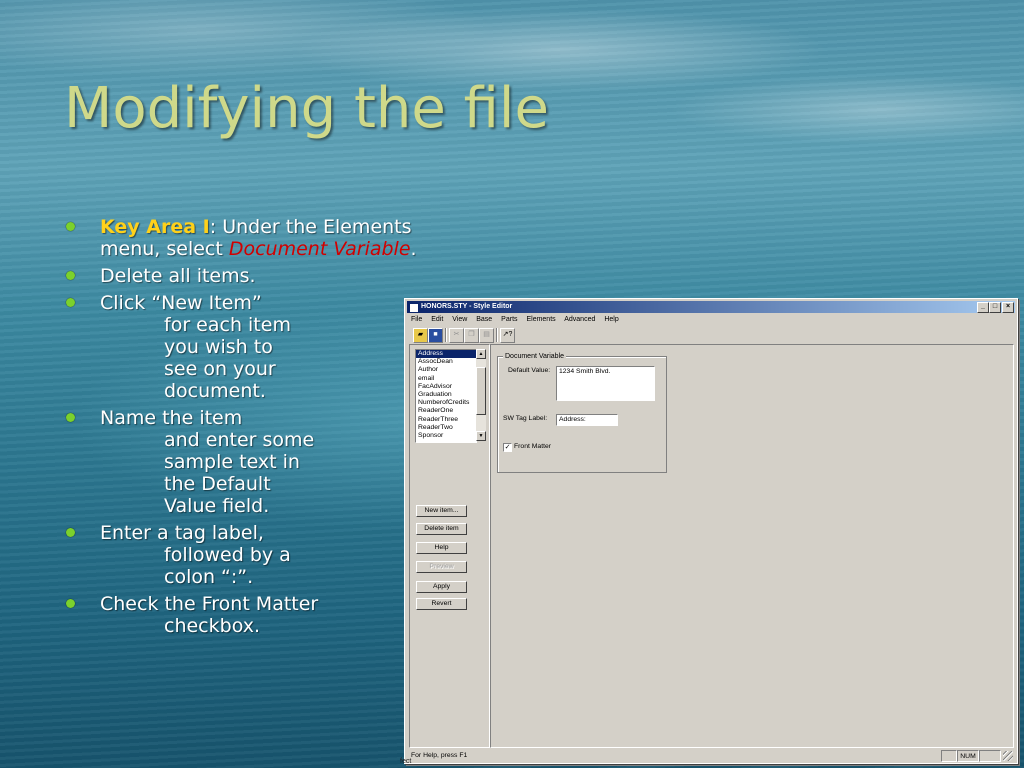 The image size is (1024, 768). What do you see at coordinates (441, 529) in the screenshot?
I see `delete-item-button: Delete item` at bounding box center [441, 529].